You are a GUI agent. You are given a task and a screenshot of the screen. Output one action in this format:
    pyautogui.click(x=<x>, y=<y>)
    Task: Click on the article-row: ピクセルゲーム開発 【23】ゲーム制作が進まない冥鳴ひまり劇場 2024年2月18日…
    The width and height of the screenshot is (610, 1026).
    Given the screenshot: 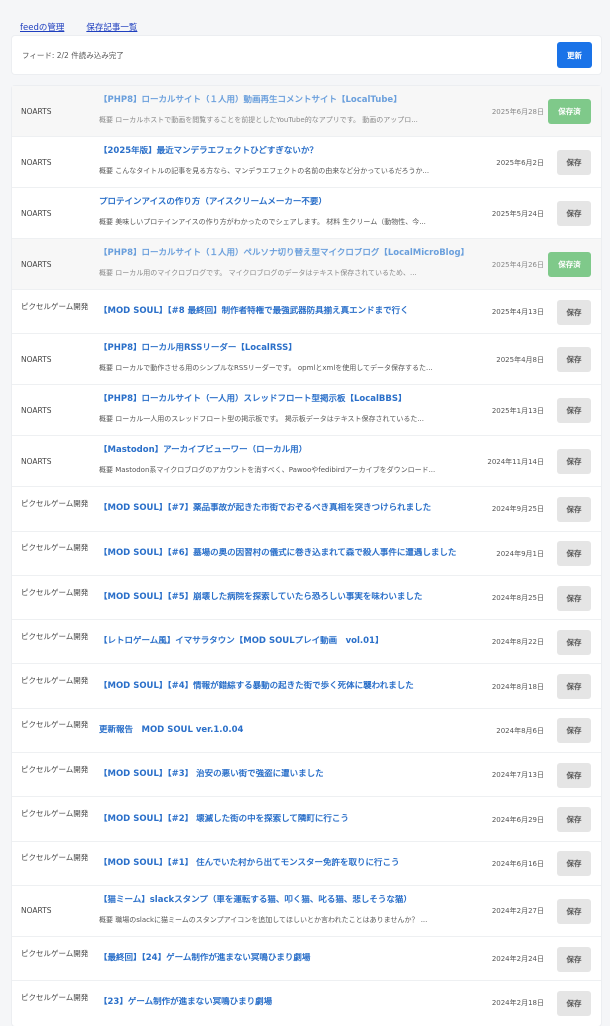 What is the action you would take?
    pyautogui.click(x=306, y=1003)
    